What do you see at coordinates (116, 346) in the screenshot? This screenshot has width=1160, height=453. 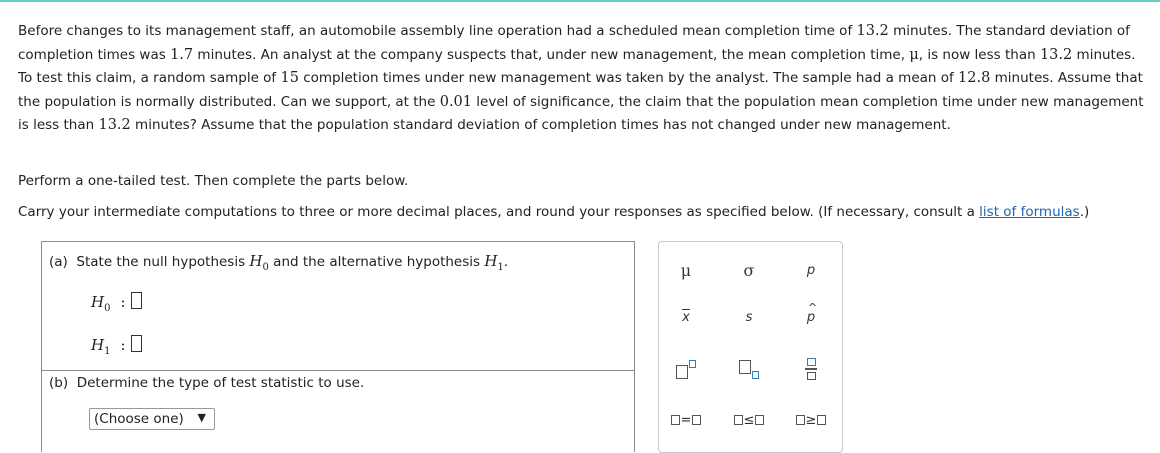 I see `alt-hypothesis-row: H1:` at bounding box center [116, 346].